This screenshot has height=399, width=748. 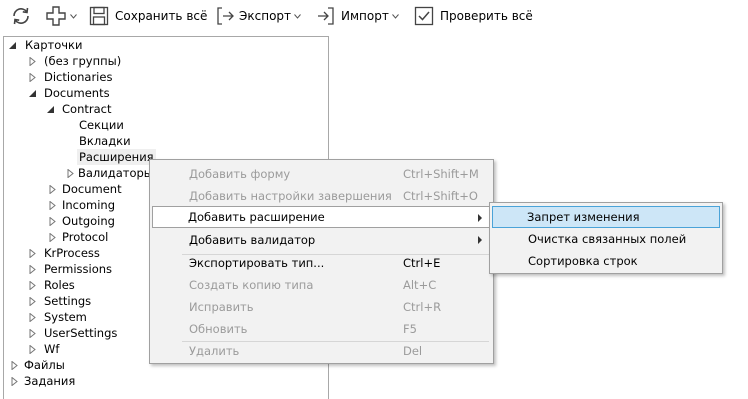 I want to click on menu-item-label: Создать копию типа, so click(x=251, y=285).